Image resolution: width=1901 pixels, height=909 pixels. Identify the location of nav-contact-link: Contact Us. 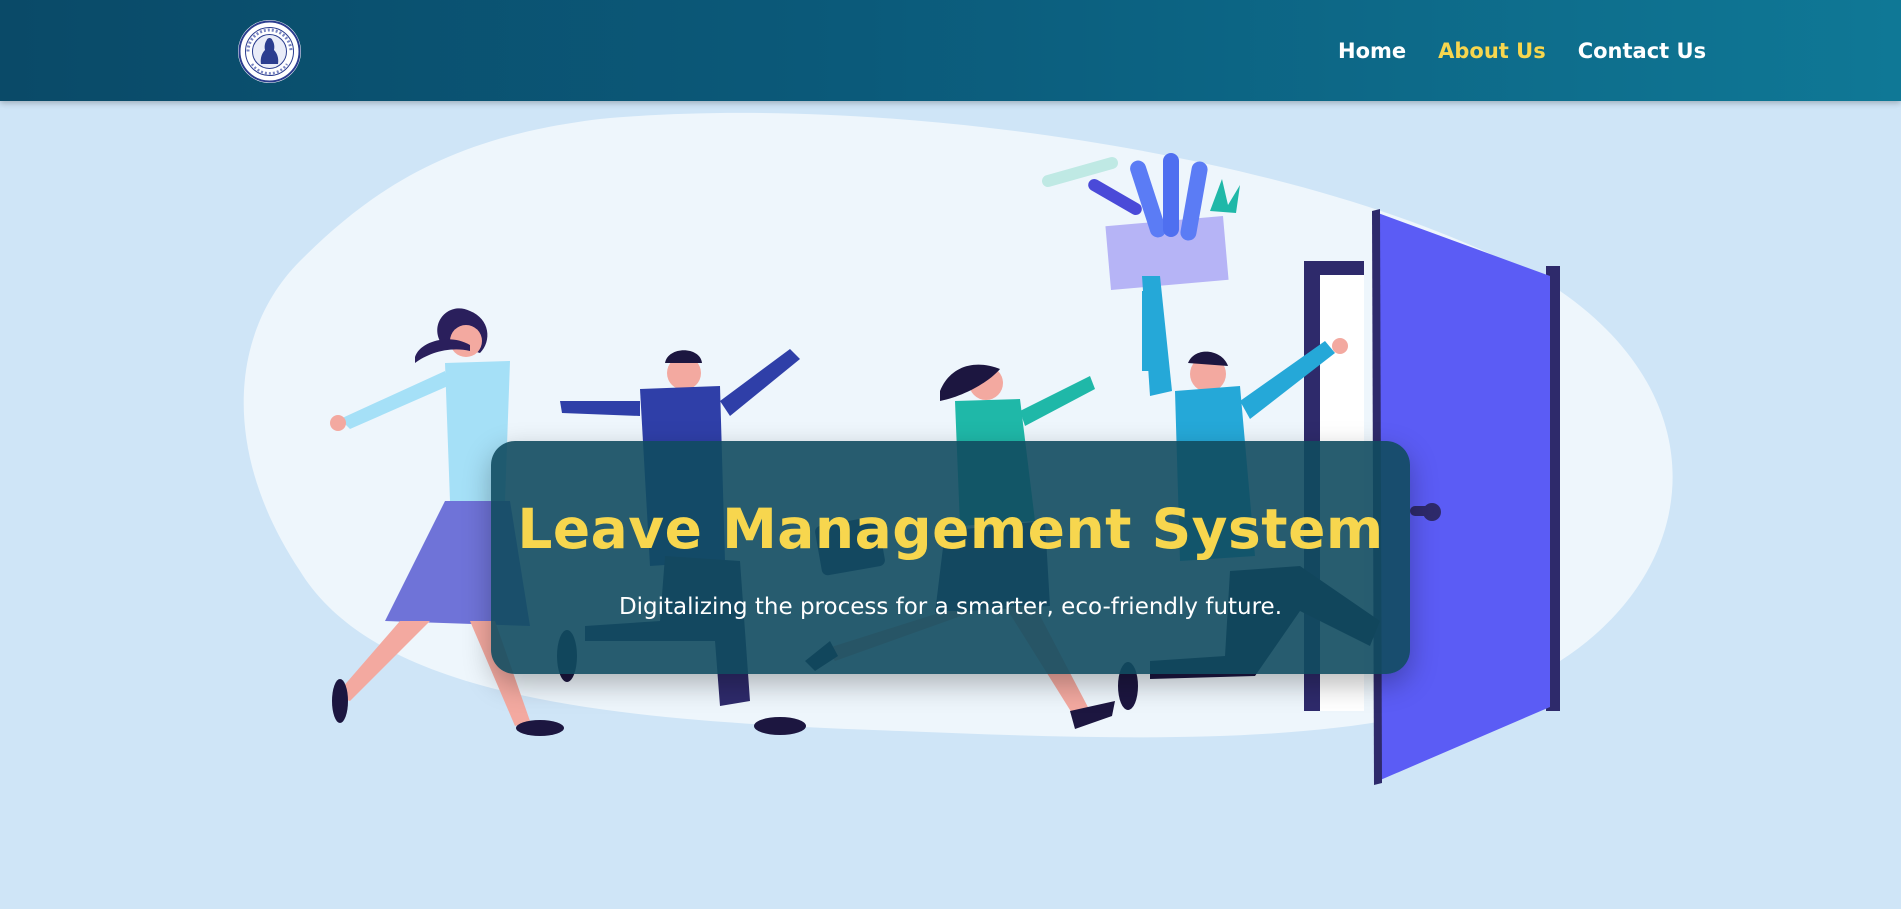
(1642, 51).